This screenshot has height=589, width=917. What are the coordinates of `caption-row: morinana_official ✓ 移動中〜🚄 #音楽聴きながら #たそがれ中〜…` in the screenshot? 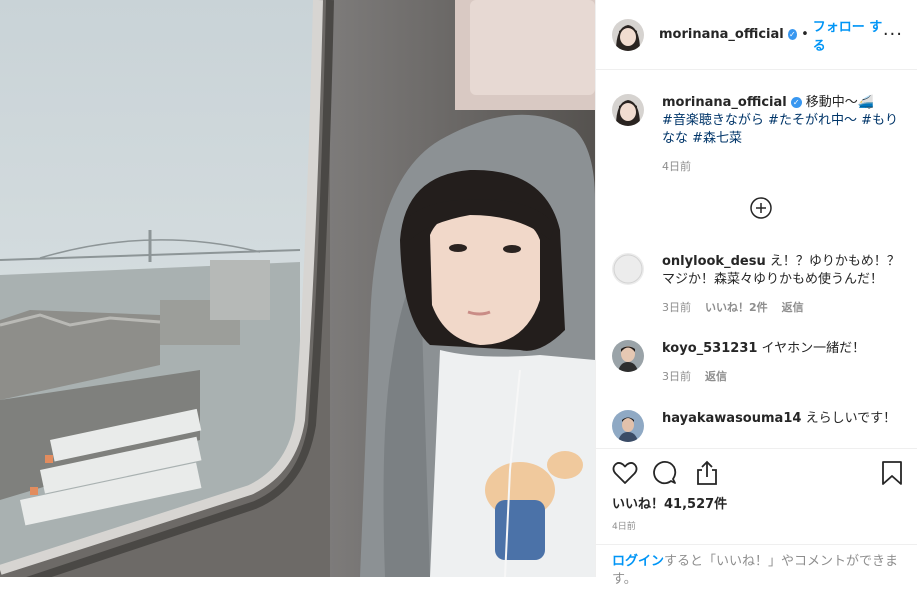 It's located at (760, 134).